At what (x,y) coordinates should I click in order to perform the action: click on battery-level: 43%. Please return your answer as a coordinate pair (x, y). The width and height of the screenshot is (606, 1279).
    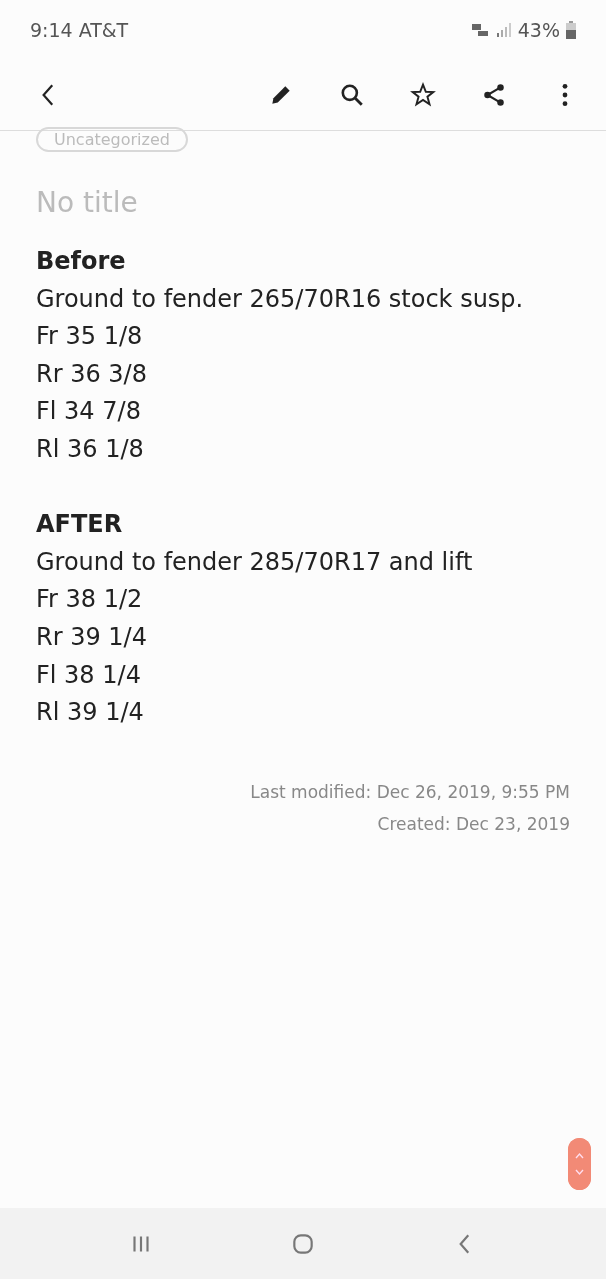
    Looking at the image, I should click on (538, 30).